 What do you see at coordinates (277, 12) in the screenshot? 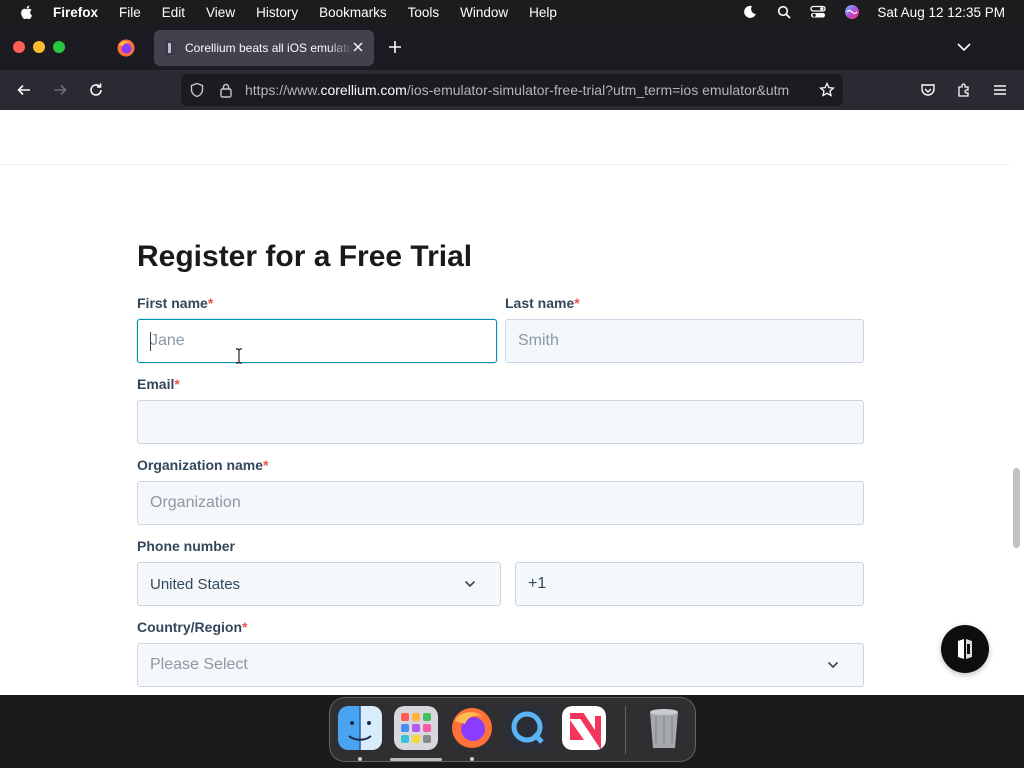
I see `menu-history: History` at bounding box center [277, 12].